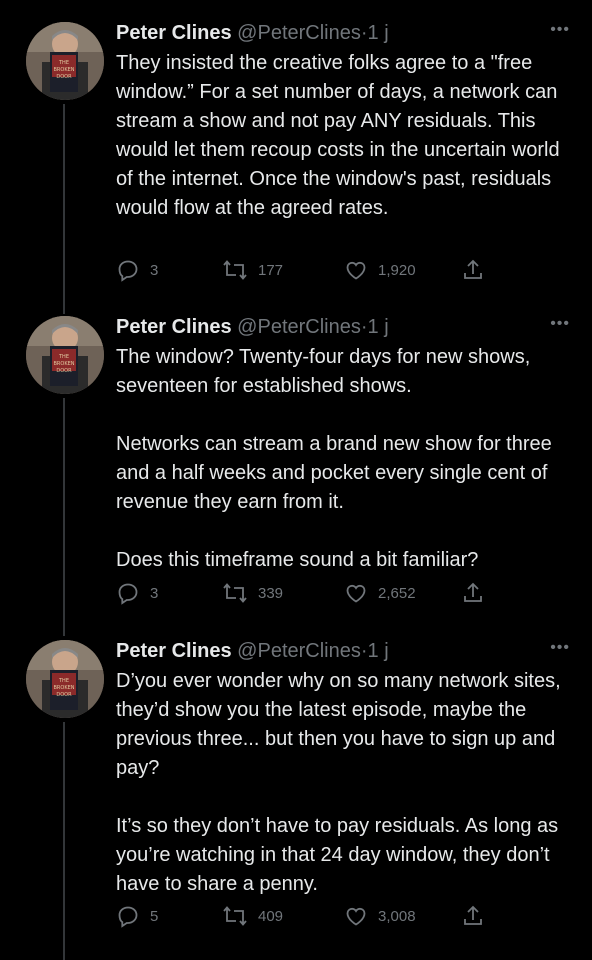 This screenshot has width=592, height=960. What do you see at coordinates (397, 593) in the screenshot?
I see `like-count: 2,652` at bounding box center [397, 593].